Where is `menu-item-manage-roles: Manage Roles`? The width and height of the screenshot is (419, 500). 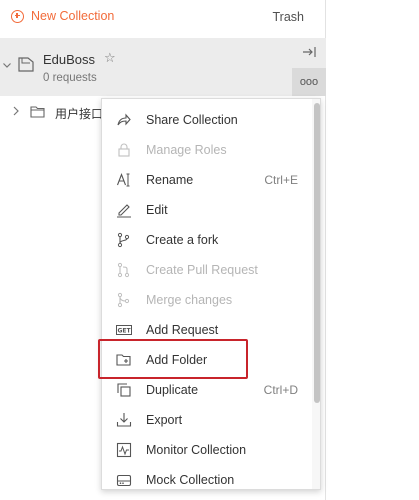 menu-item-manage-roles: Manage Roles is located at coordinates (207, 150).